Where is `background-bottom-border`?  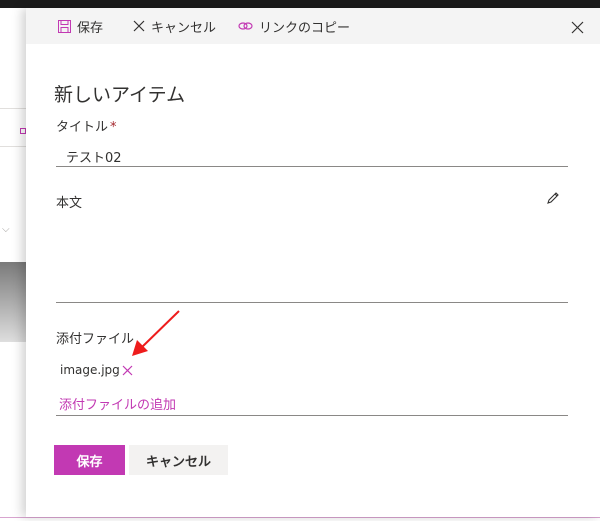 background-bottom-border is located at coordinates (300, 517).